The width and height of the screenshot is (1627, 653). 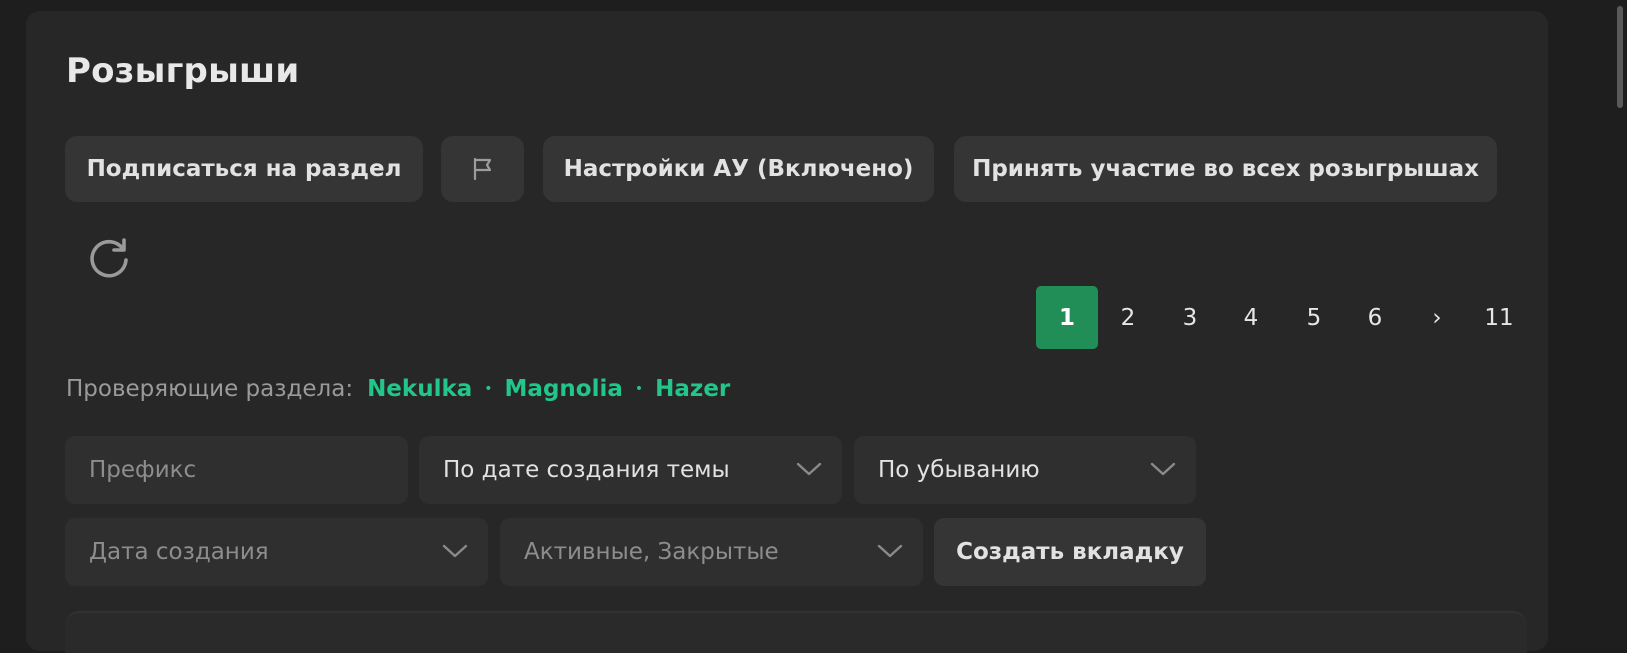 I want to click on sort-order-value: По убыванию, so click(x=959, y=470).